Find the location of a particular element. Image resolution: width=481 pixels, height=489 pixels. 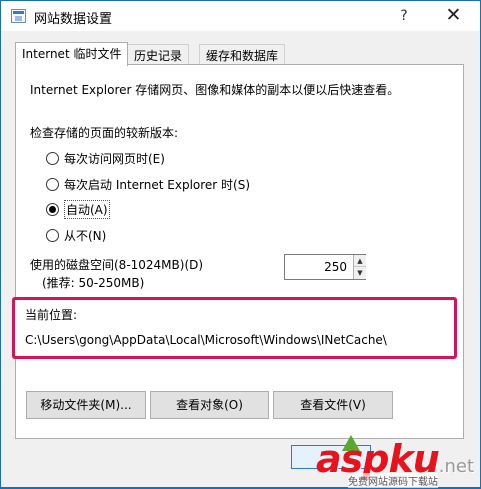

radio-label: 每次访问网页时(E) is located at coordinates (114, 158).